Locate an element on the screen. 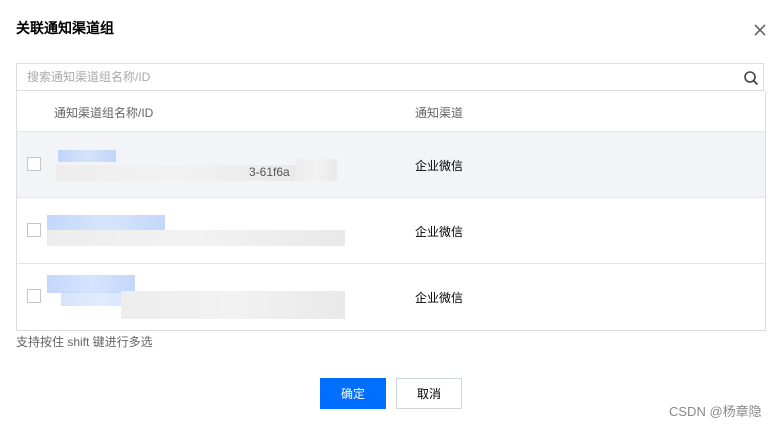  watermark: CSDN @杨章隐 is located at coordinates (715, 411).